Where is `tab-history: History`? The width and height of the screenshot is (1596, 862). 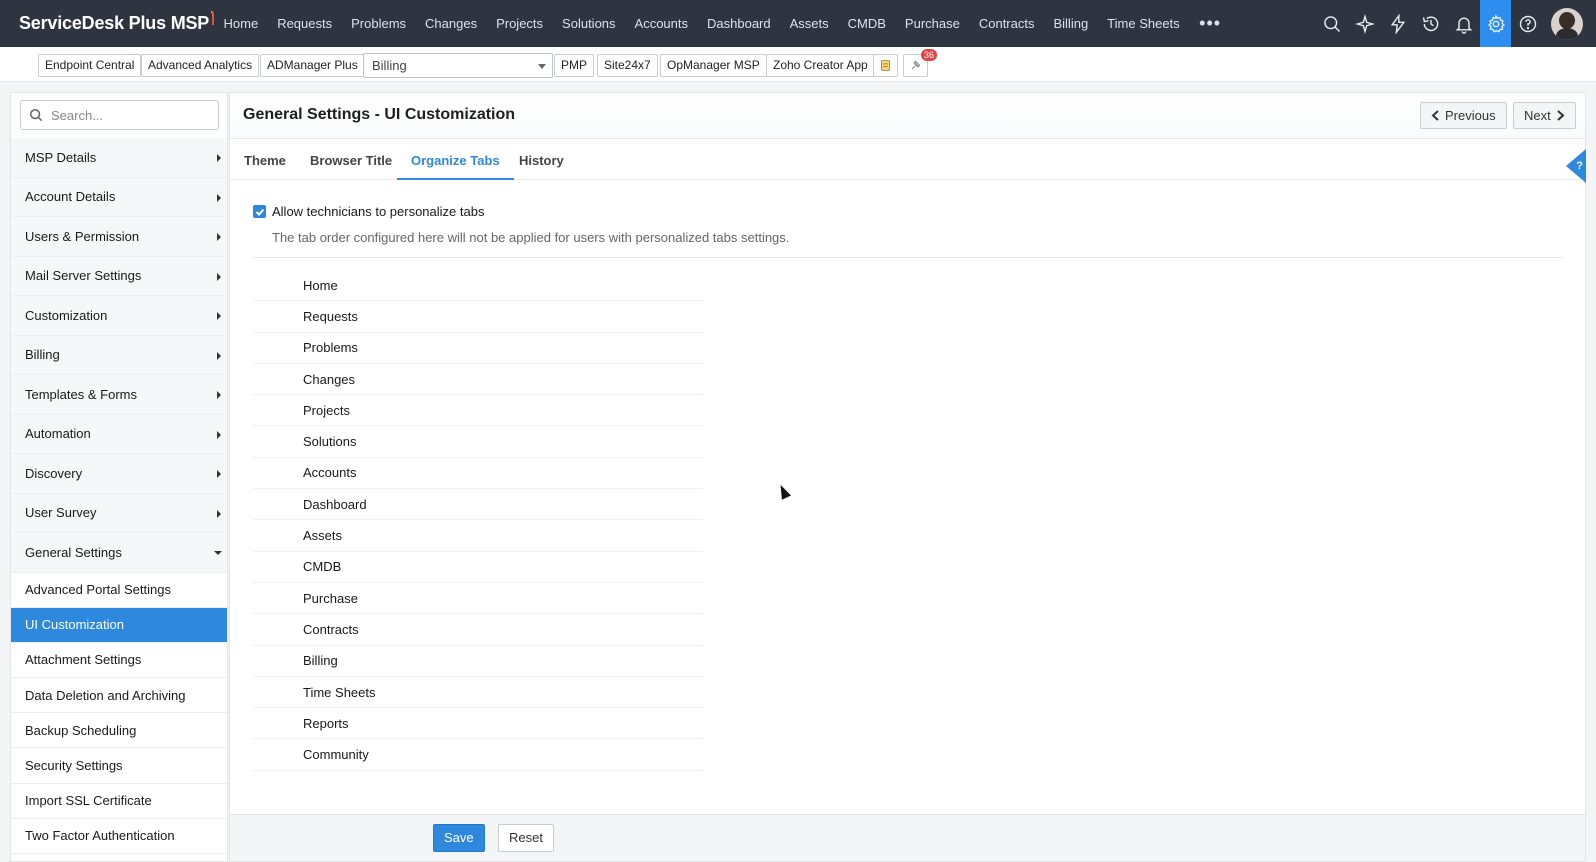
tab-history: History is located at coordinates (541, 159).